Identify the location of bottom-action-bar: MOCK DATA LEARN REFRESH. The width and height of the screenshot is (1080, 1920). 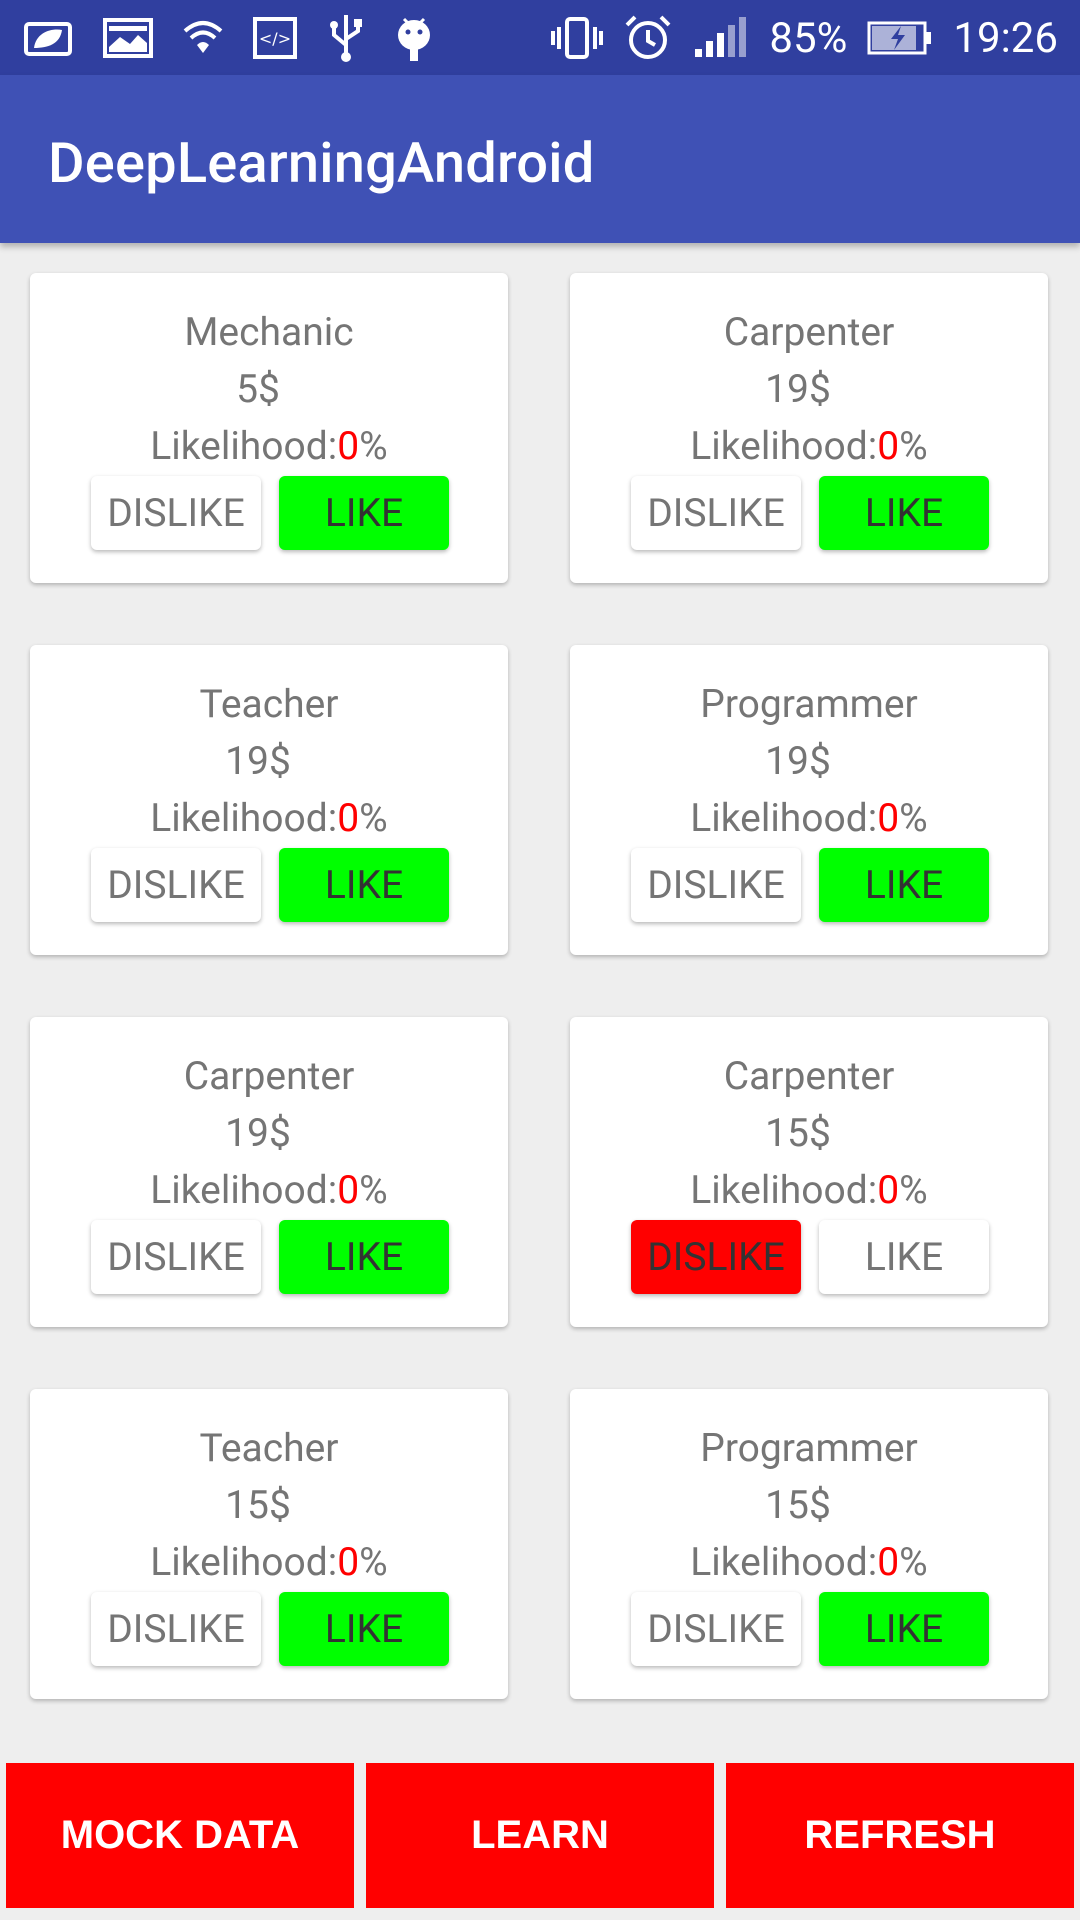
(540, 1835).